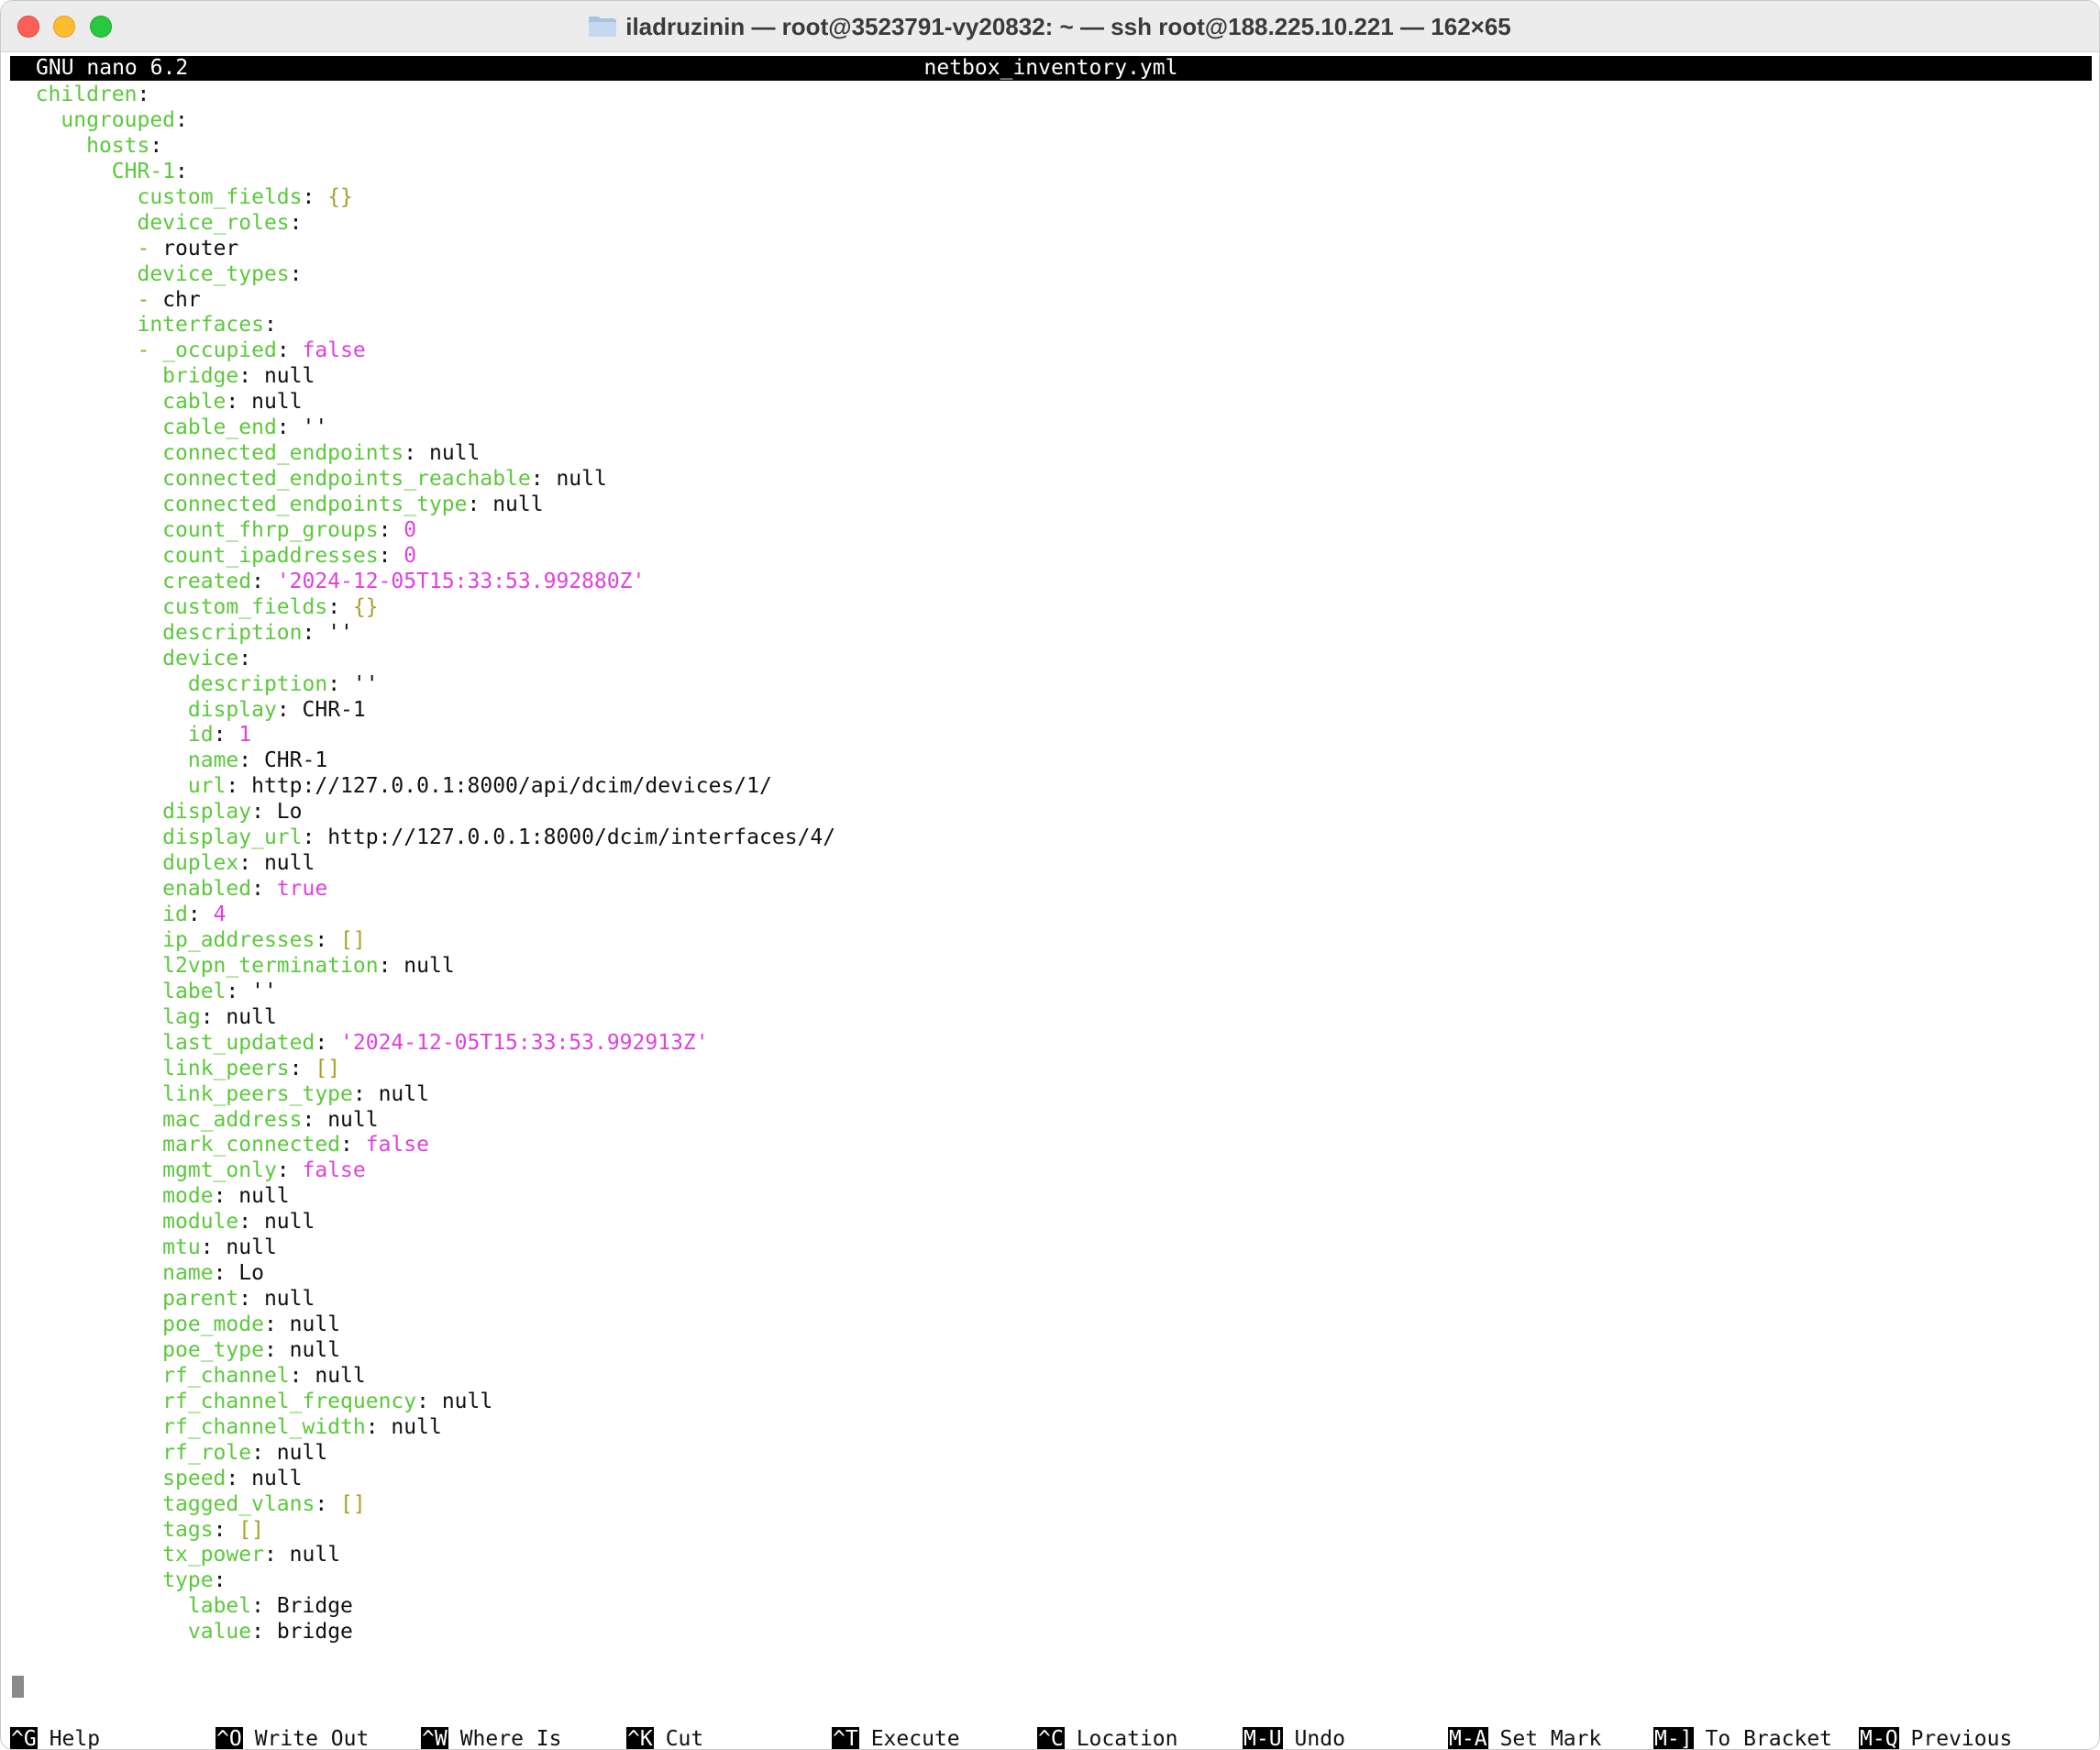  Describe the element at coordinates (1051, 428) in the screenshot. I see `editor-line: cable_end: ''` at that location.